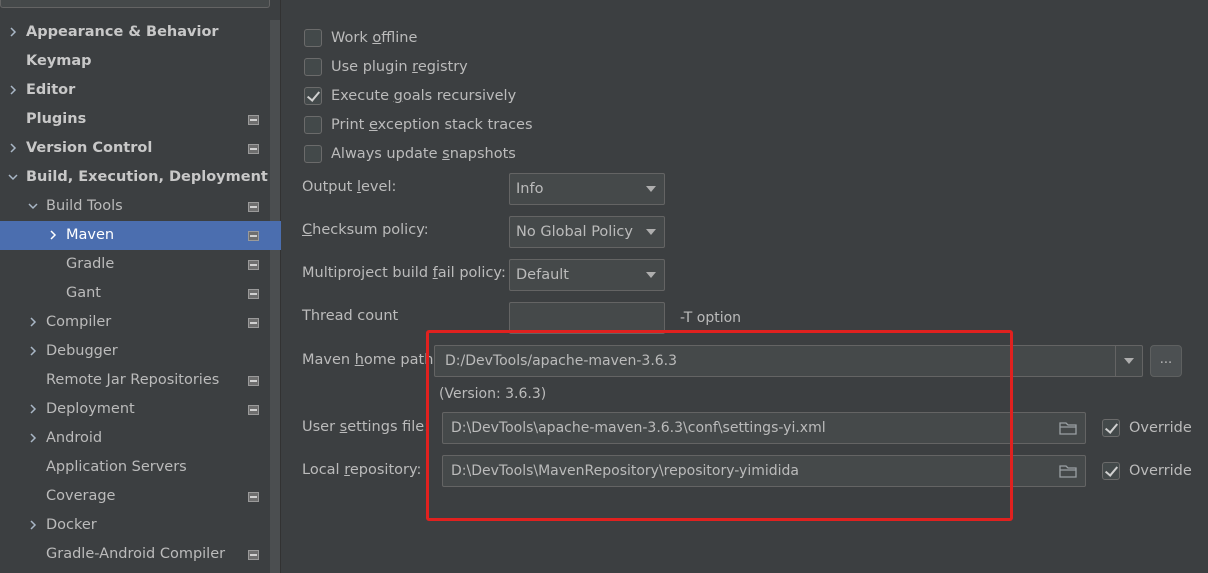 The image size is (1208, 573). I want to click on sidebar-item-gradle: Gradle, so click(134, 264).